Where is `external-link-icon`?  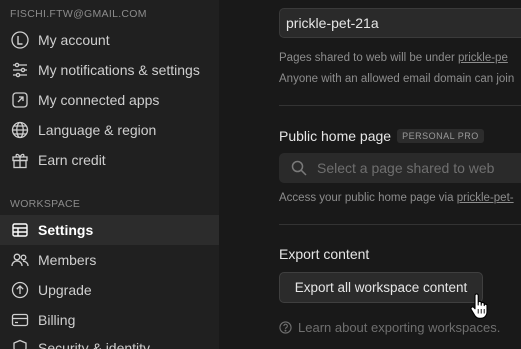
external-link-icon is located at coordinates (19, 100).